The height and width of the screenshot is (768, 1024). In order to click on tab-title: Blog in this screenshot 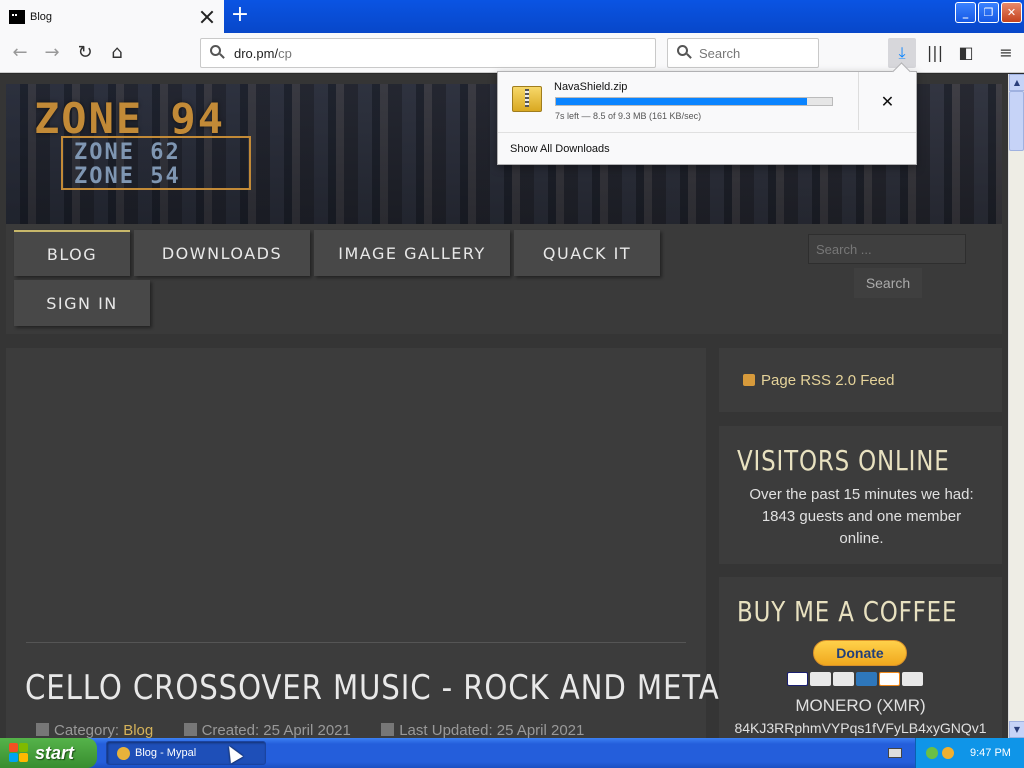, I will do `click(41, 16)`.